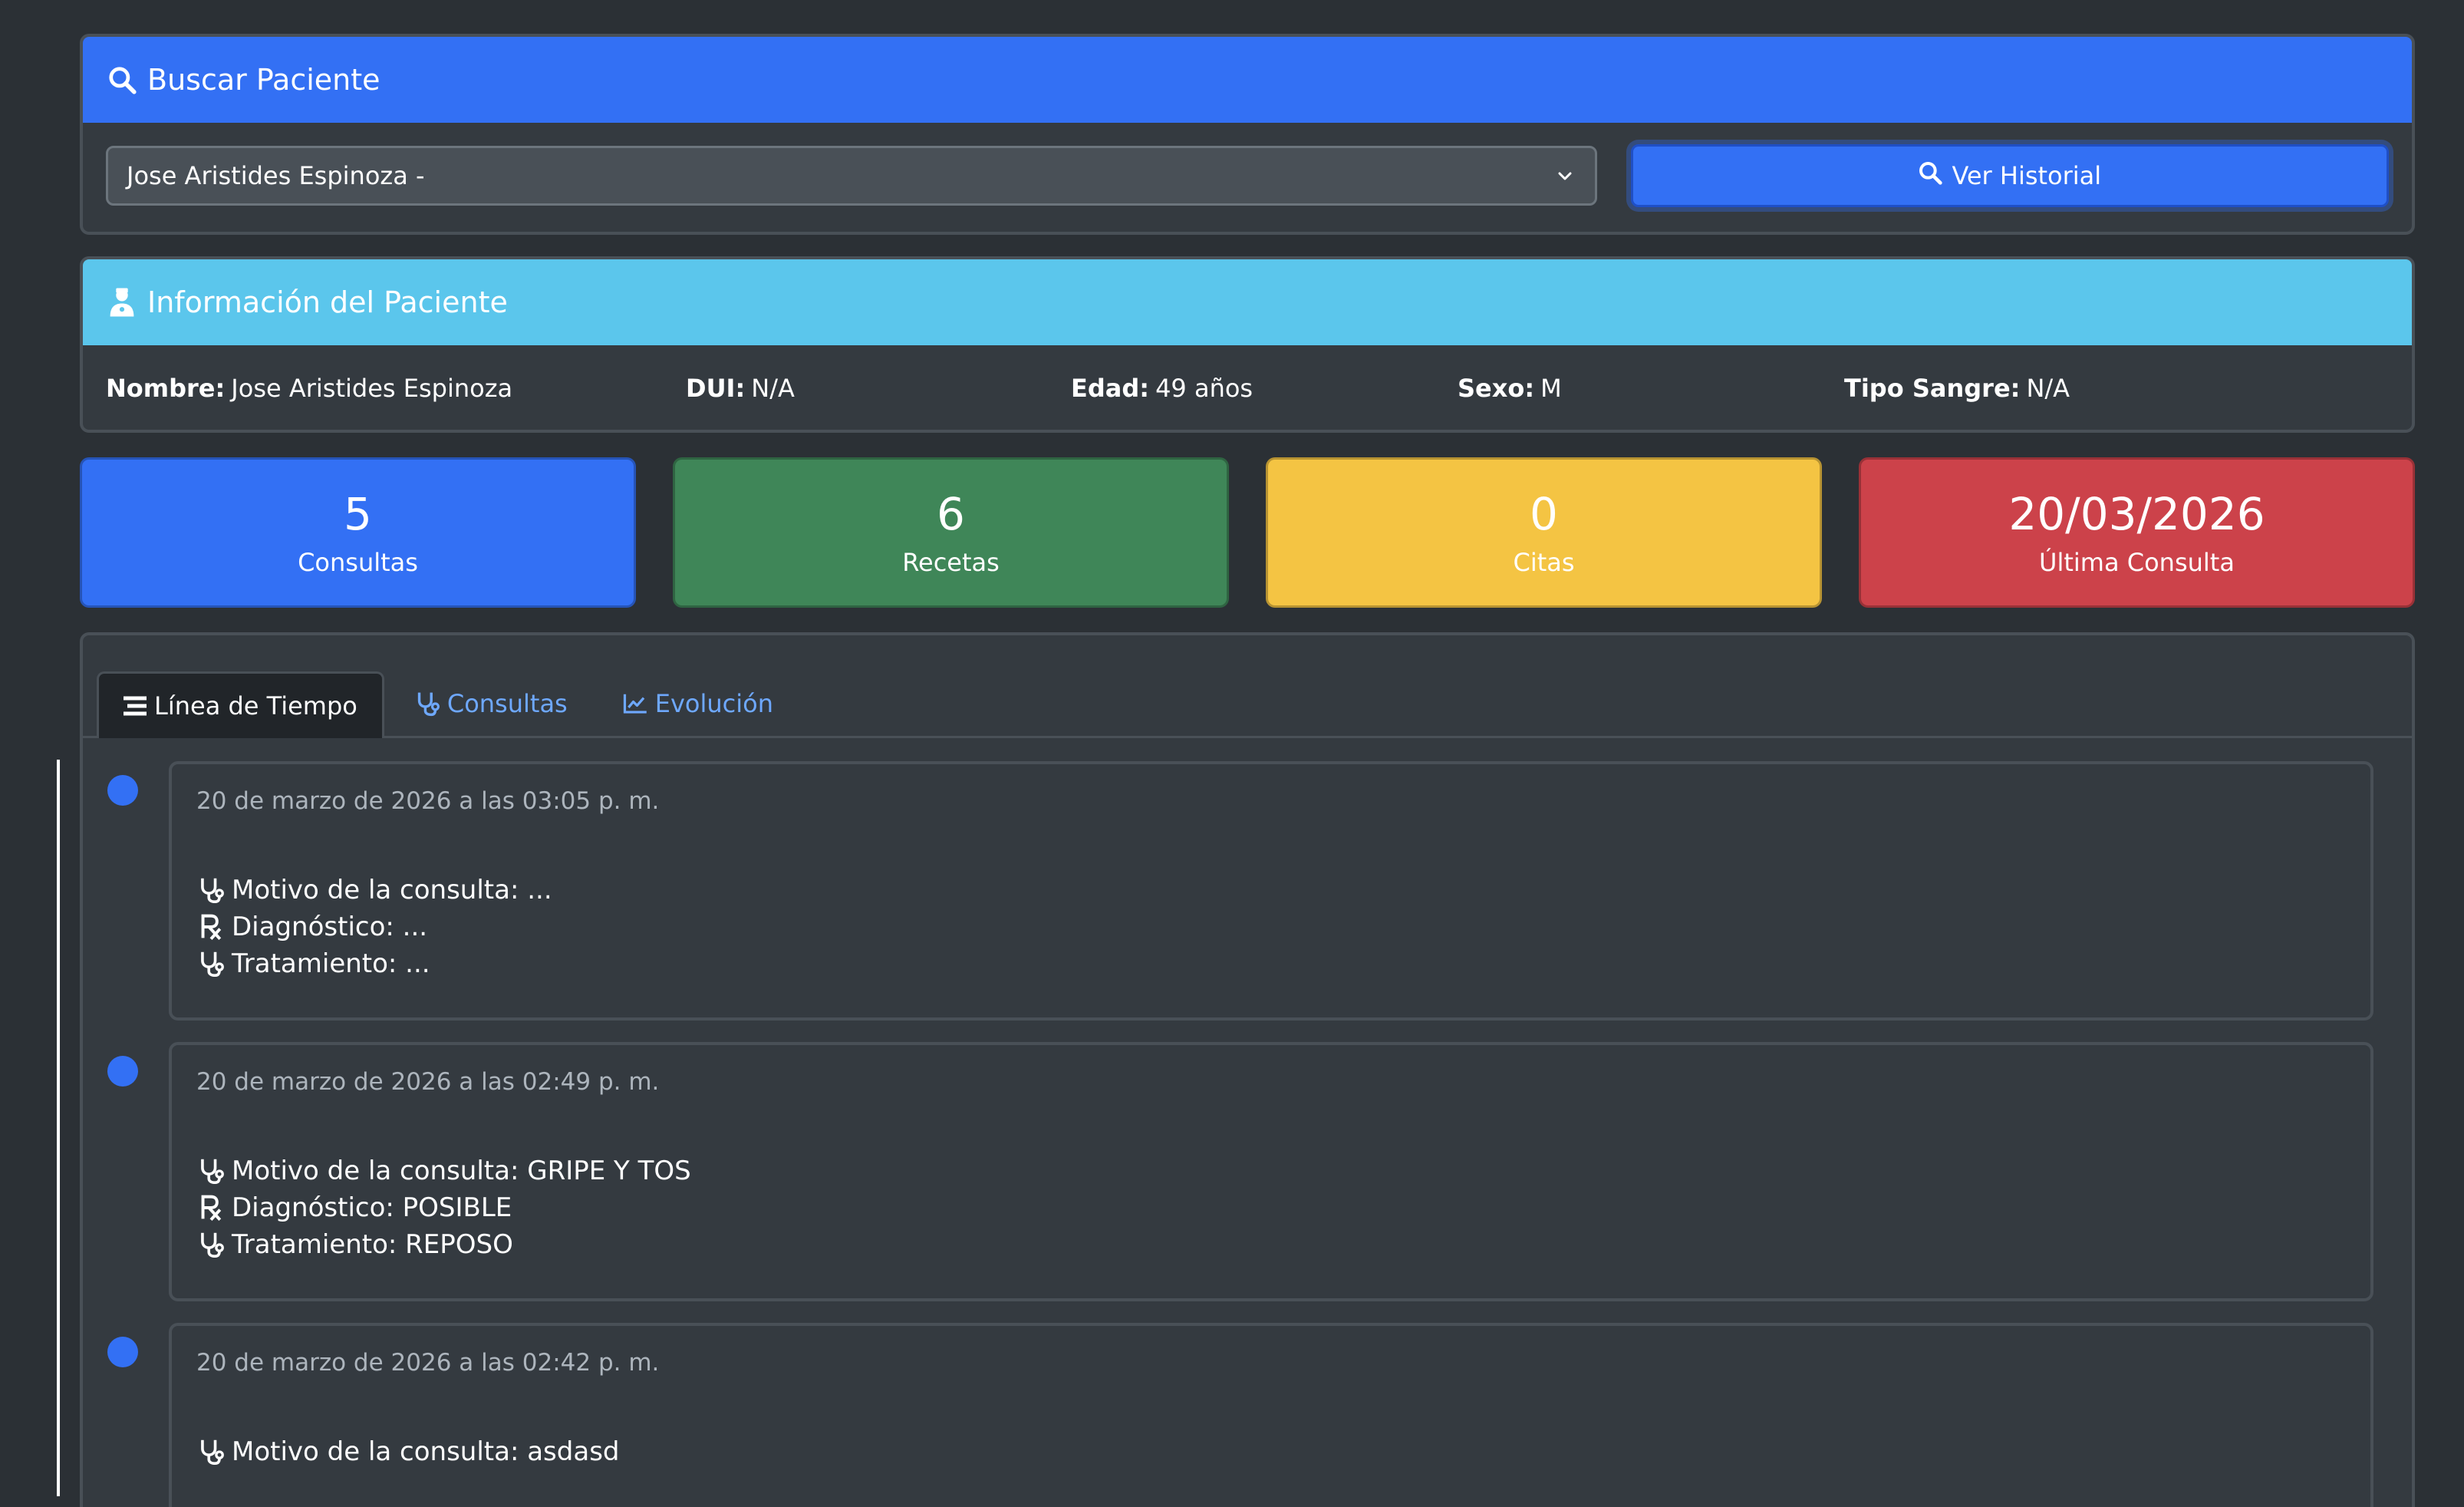  I want to click on stat-recetas-label: Recetas, so click(951, 562).